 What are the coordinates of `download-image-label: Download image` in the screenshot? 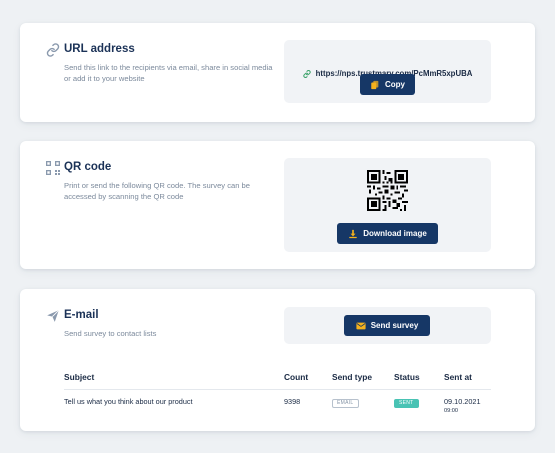 It's located at (395, 233).